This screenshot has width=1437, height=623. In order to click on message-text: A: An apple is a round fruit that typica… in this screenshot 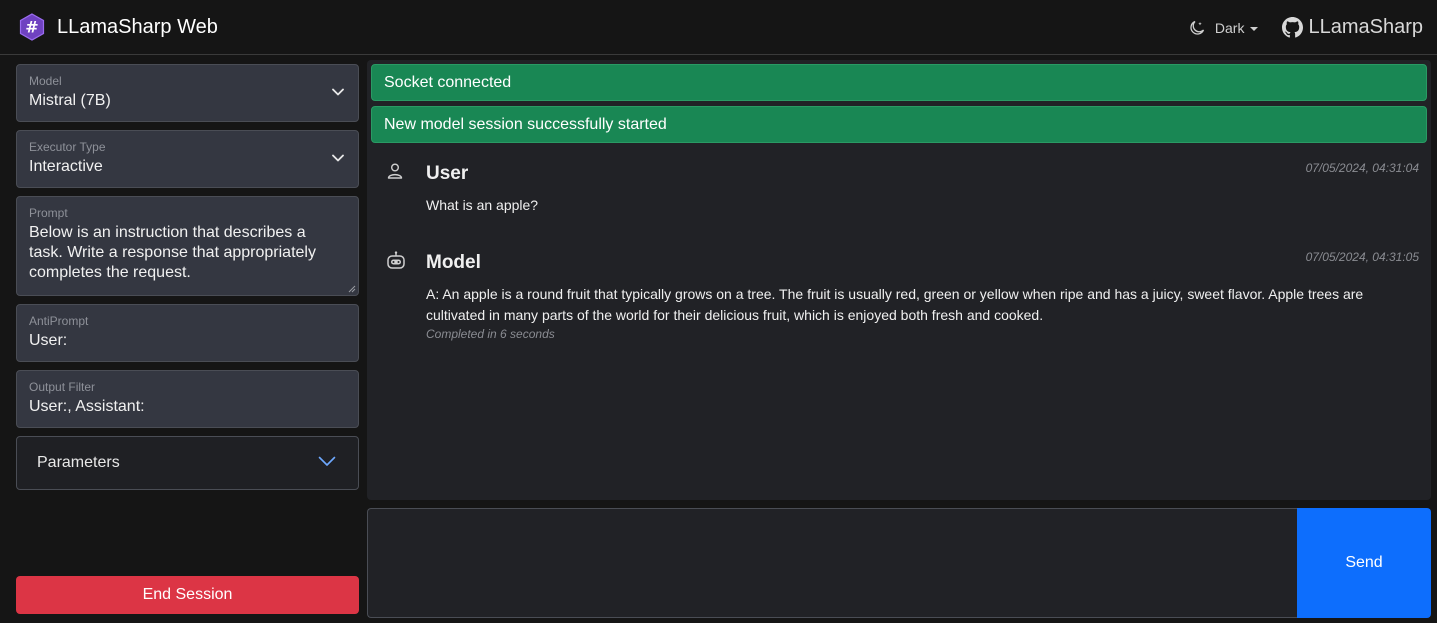, I will do `click(895, 304)`.